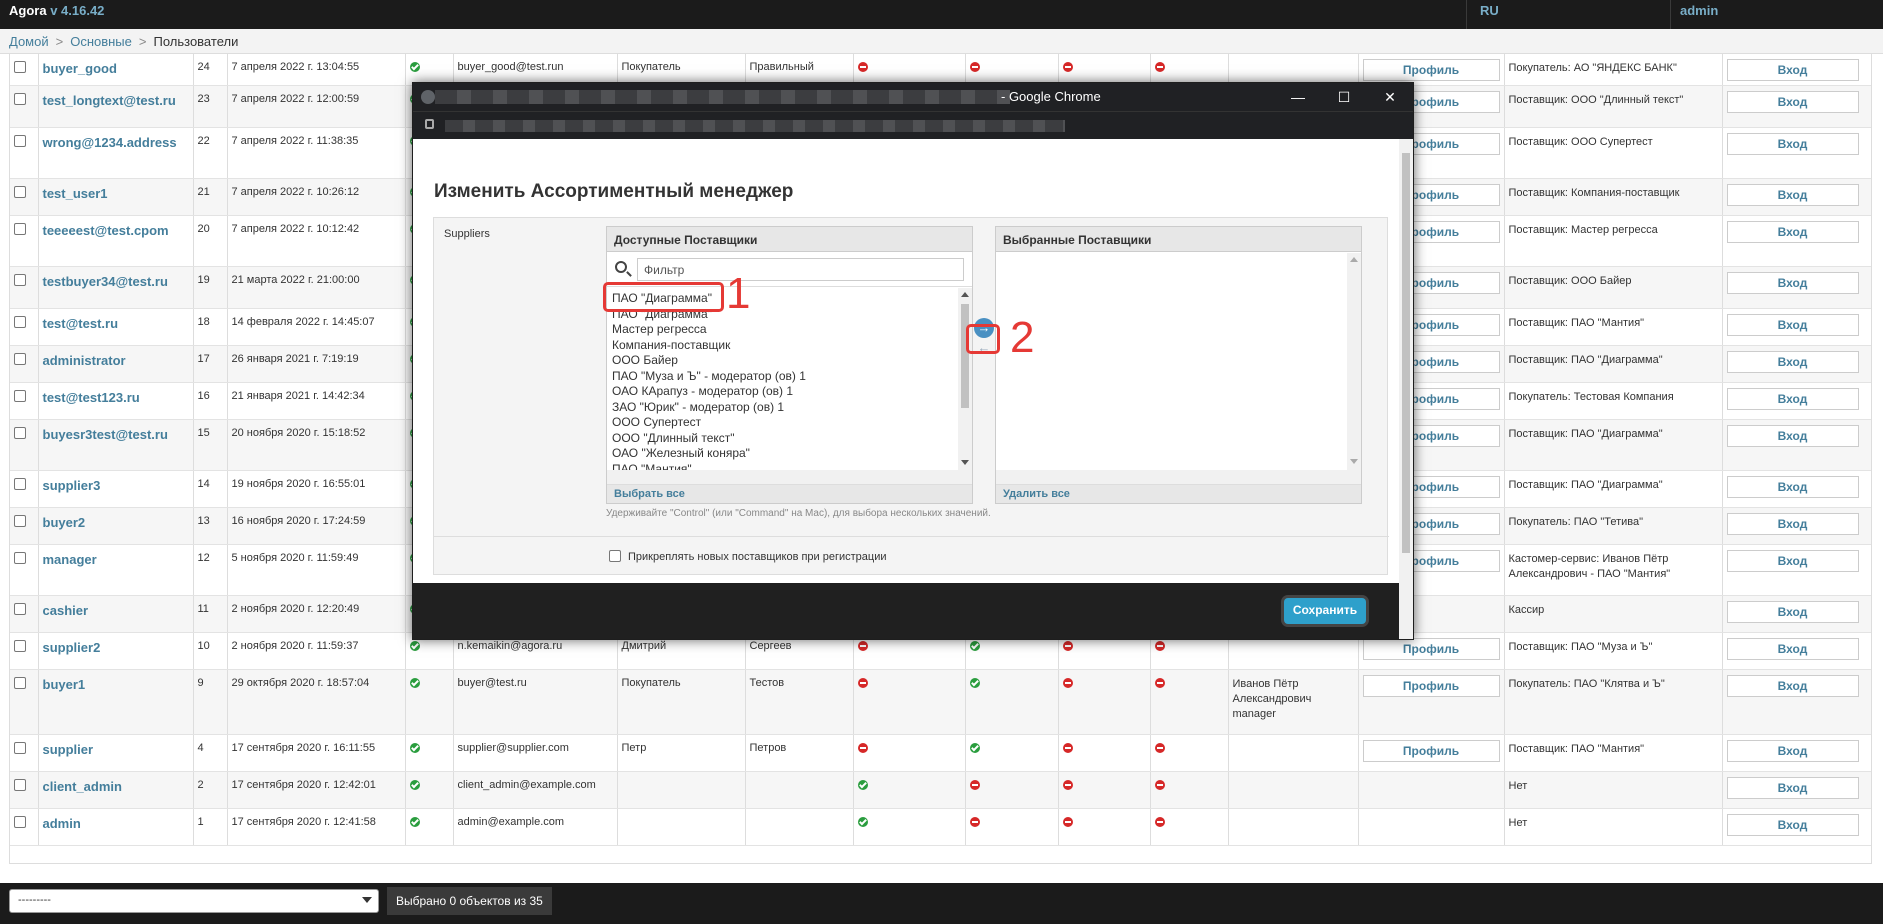 The height and width of the screenshot is (924, 1883). I want to click on user-login-link: buyer1, so click(64, 684).